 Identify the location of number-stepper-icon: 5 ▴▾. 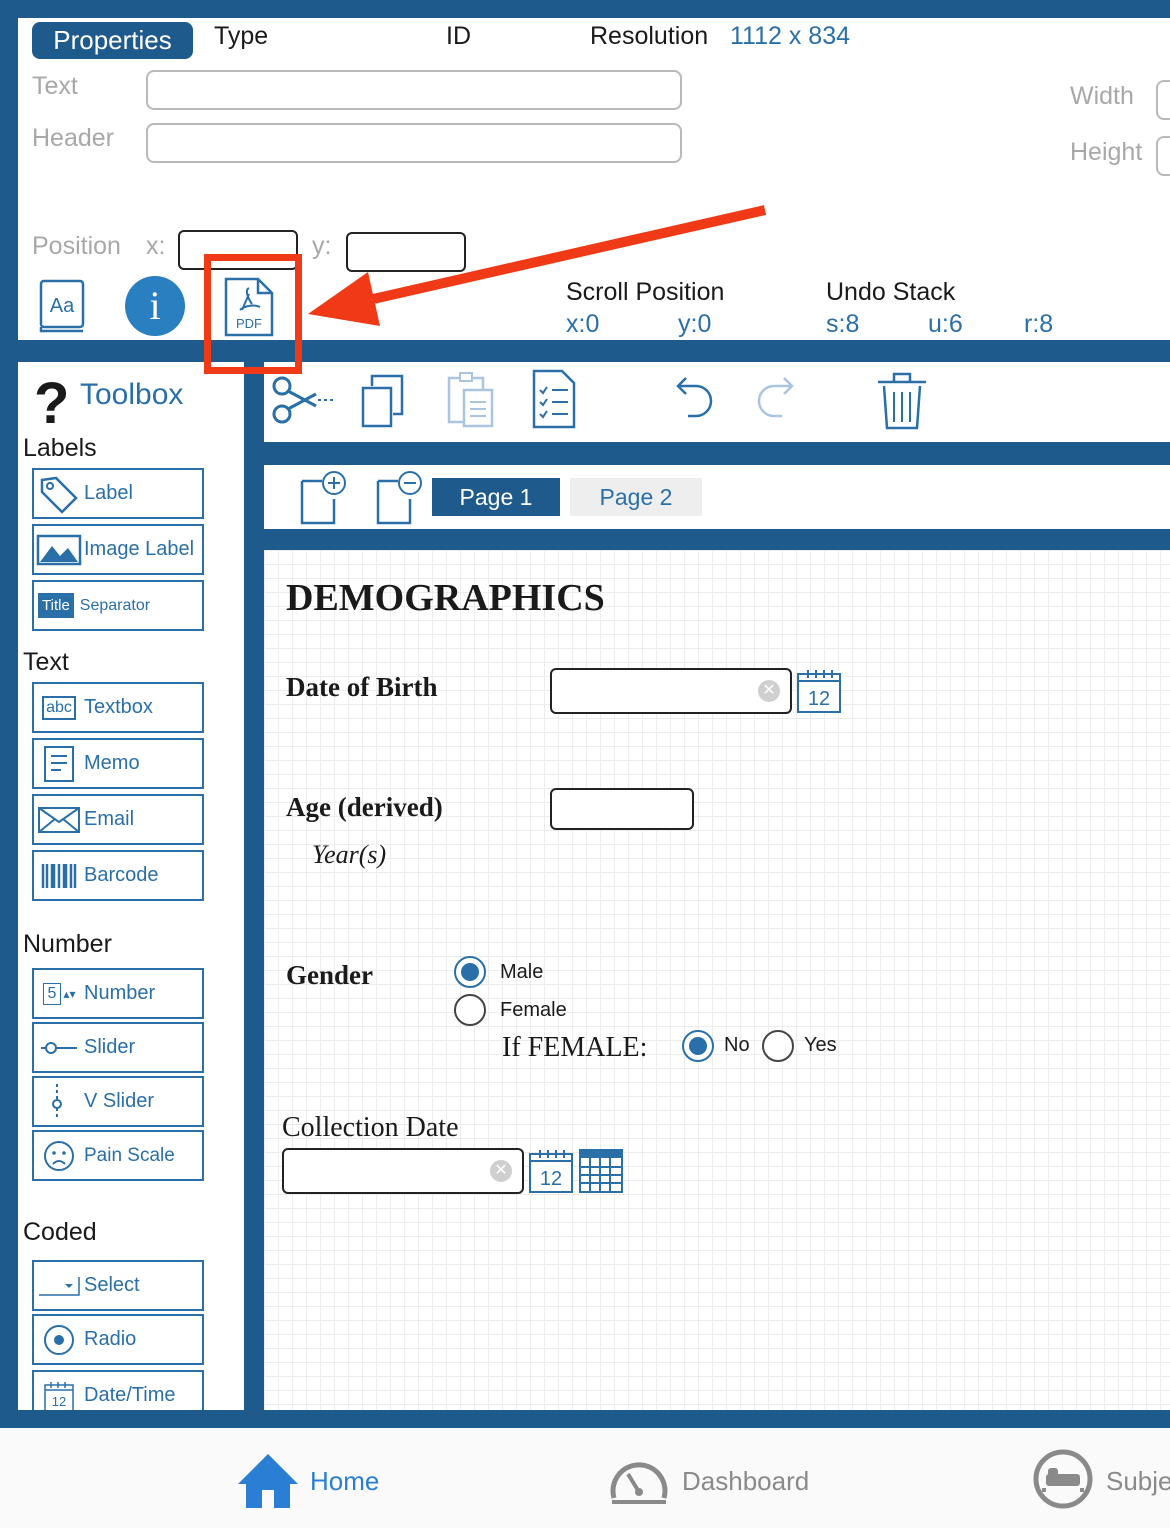
(59, 993).